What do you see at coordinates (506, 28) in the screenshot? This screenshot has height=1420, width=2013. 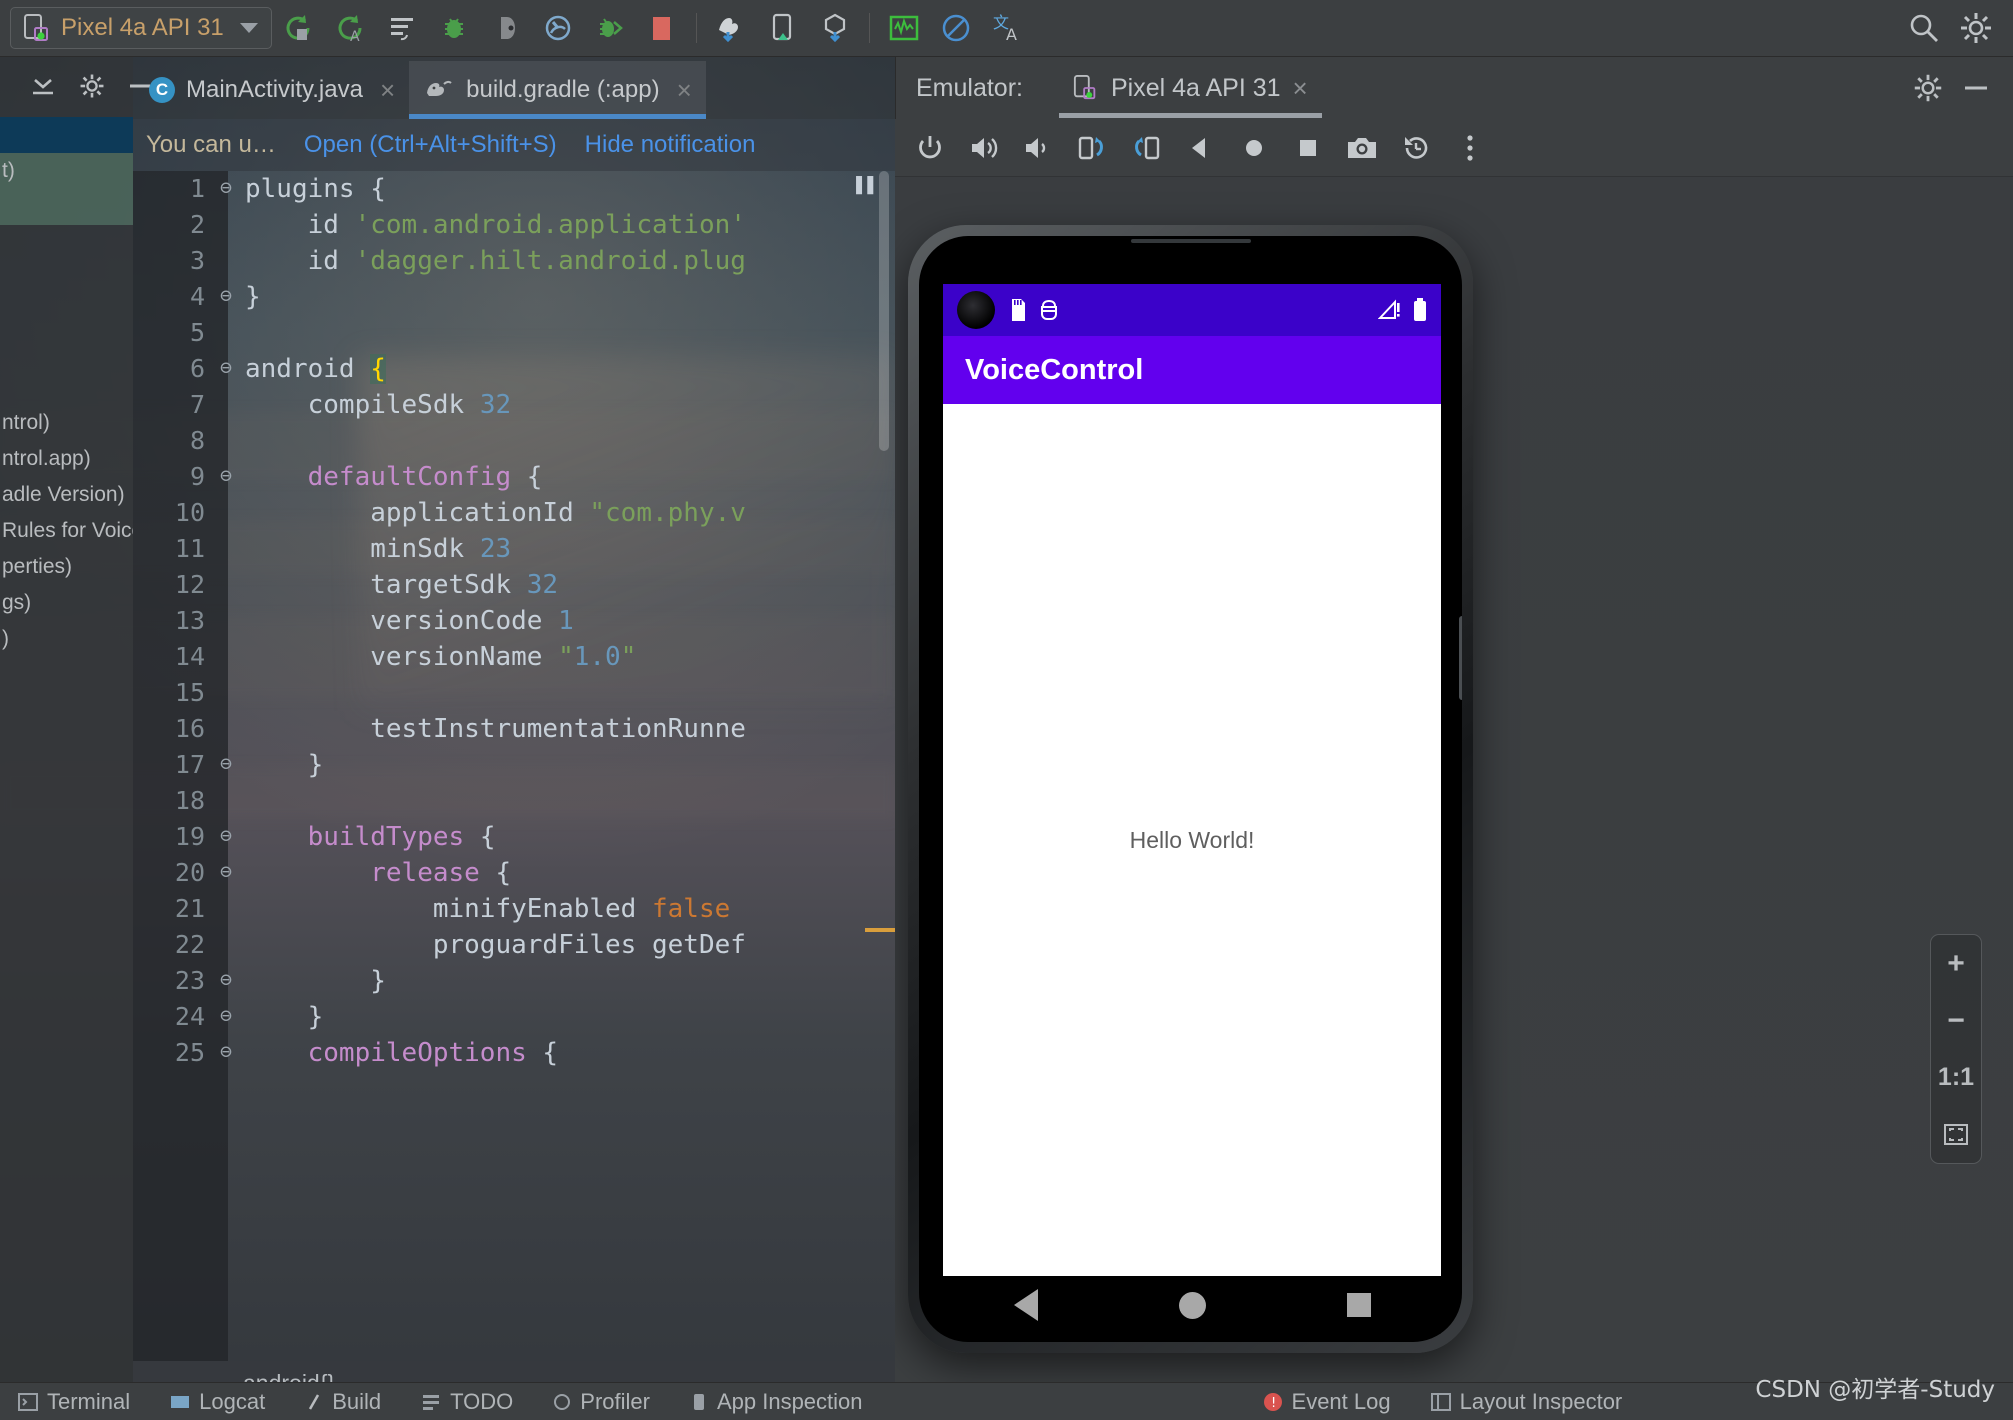 I see `attach-debugger-icon` at bounding box center [506, 28].